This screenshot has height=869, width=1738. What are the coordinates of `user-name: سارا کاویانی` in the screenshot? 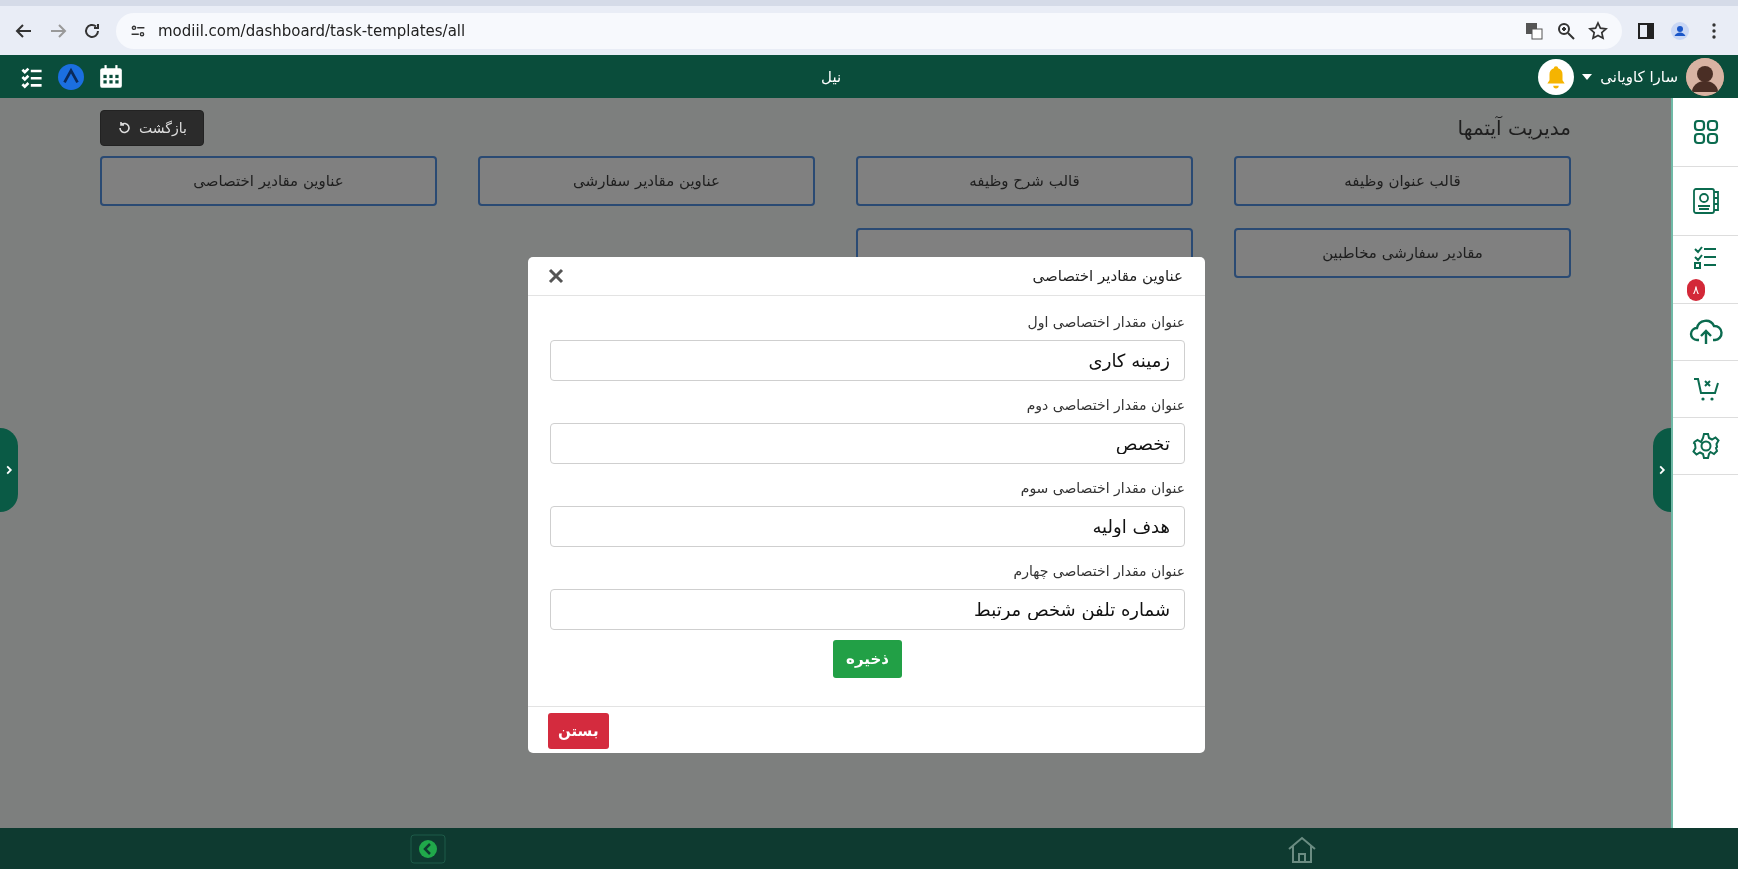 It's located at (1639, 76).